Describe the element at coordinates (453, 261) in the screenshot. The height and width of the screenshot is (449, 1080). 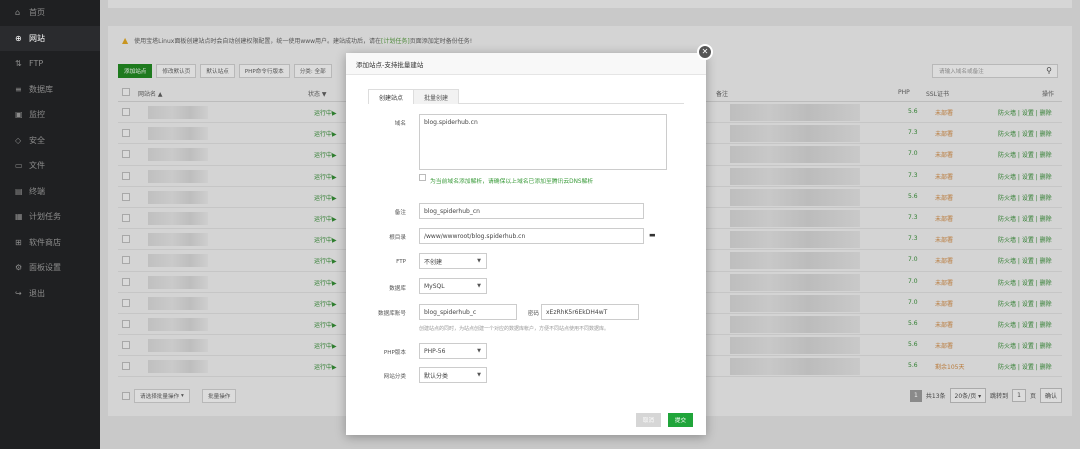
I see `ftp-select: 不创建 ▼` at that location.